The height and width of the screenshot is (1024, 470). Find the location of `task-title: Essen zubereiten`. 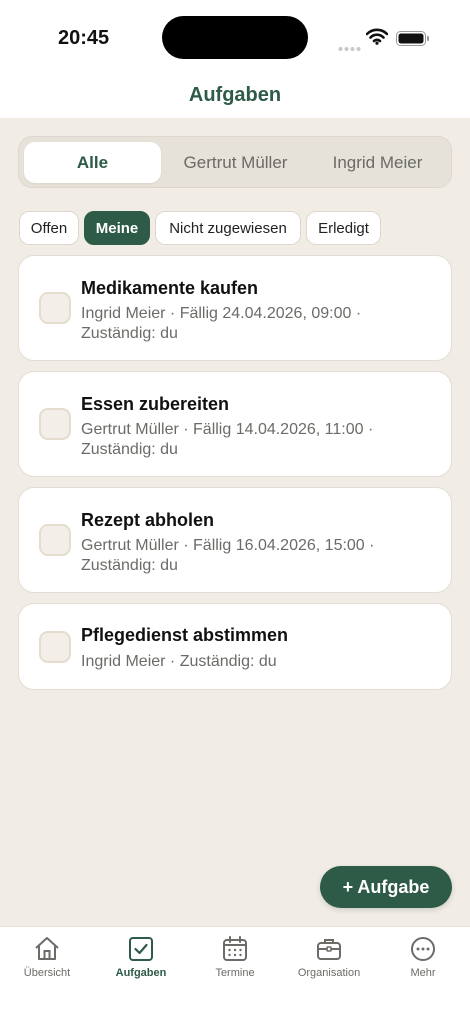

task-title: Essen zubereiten is located at coordinates (155, 404).